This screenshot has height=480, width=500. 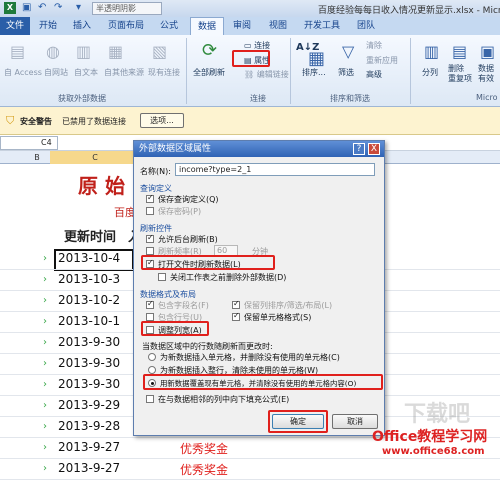 What do you see at coordinates (346, 72) in the screenshot?
I see `filter-button: 筛选` at bounding box center [346, 72].